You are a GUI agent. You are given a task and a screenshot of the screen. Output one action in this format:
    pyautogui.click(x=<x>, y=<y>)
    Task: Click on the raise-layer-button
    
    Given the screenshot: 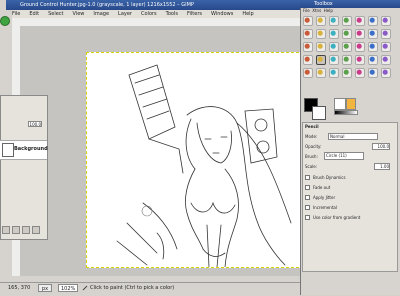 What is the action you would take?
    pyautogui.click(x=16, y=230)
    